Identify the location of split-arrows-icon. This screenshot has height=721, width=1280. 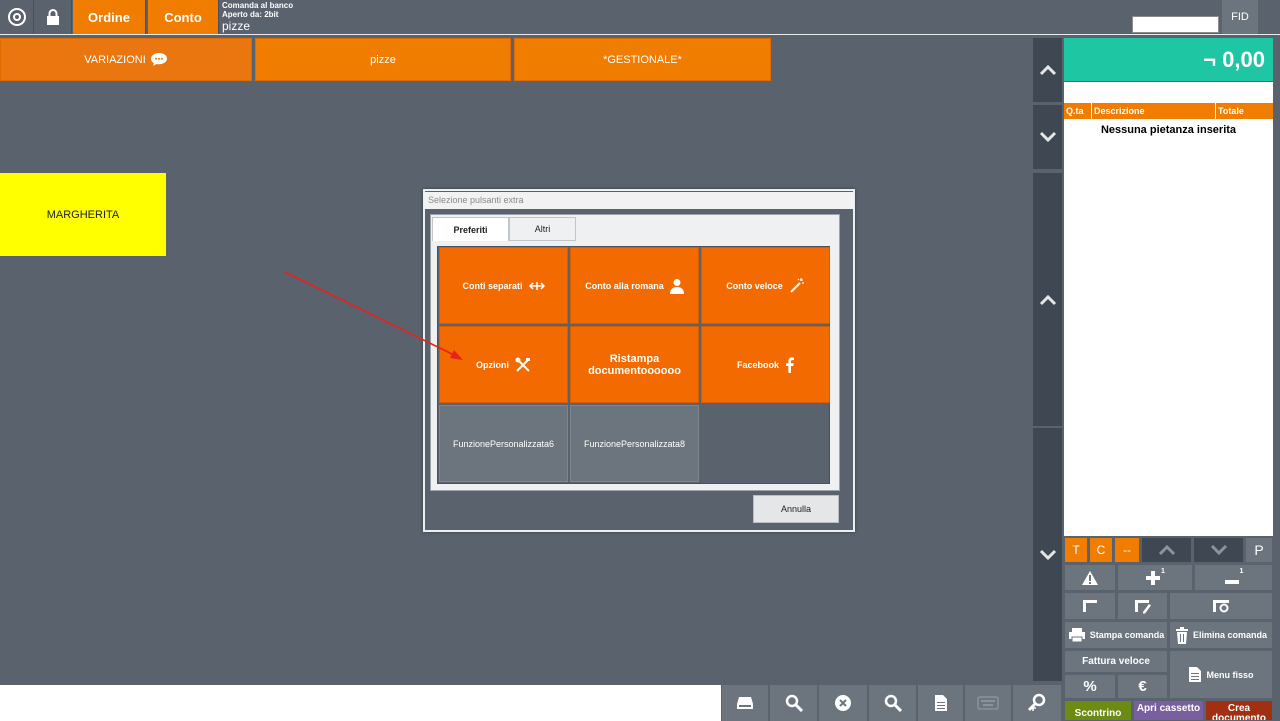
(536, 285).